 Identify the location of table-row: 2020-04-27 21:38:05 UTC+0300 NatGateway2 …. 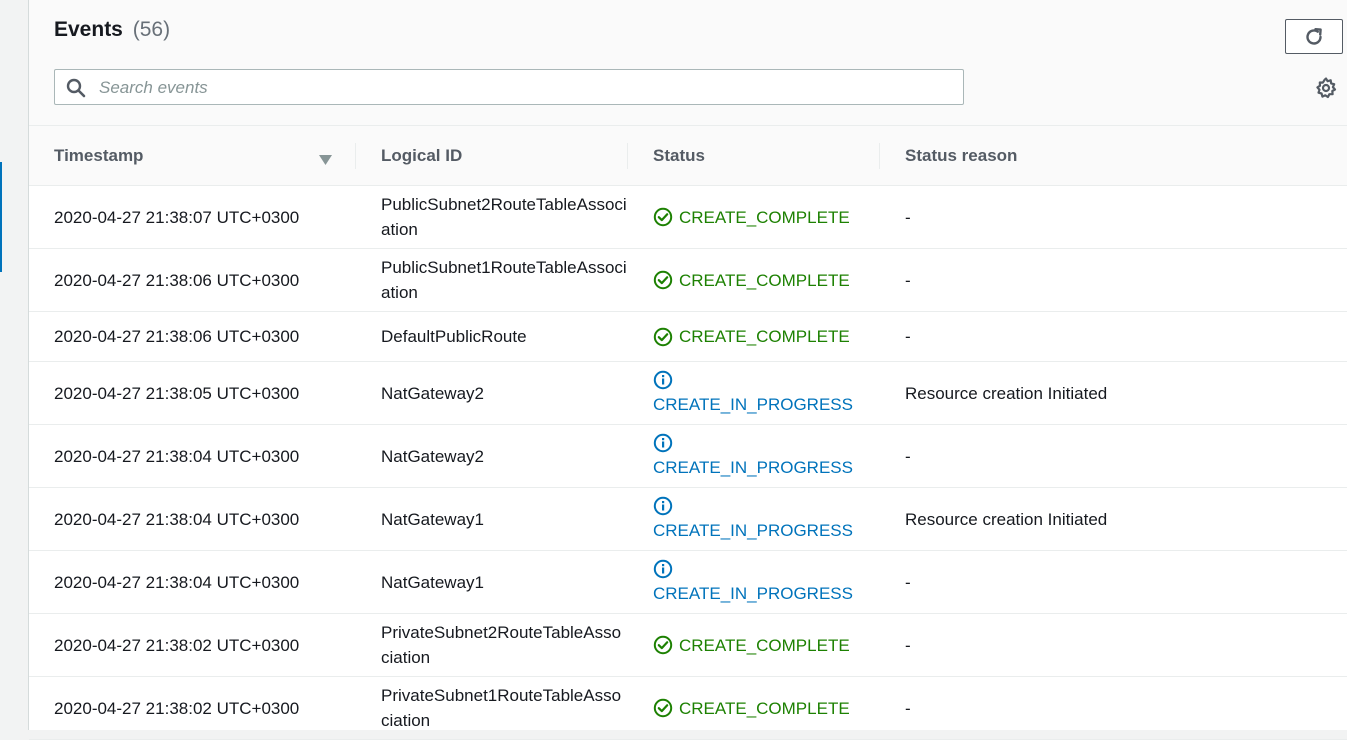
(688, 393).